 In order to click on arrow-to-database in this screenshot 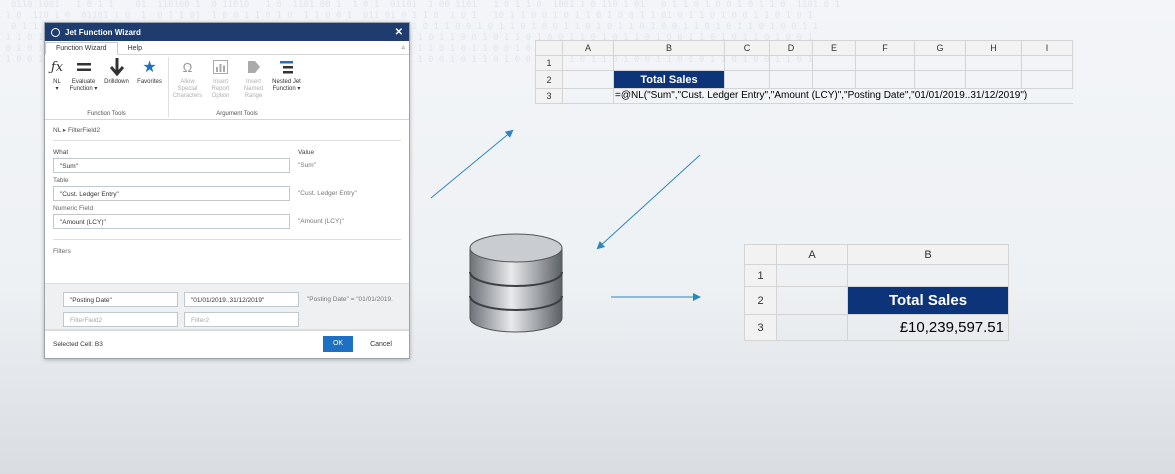, I will do `click(648, 202)`.